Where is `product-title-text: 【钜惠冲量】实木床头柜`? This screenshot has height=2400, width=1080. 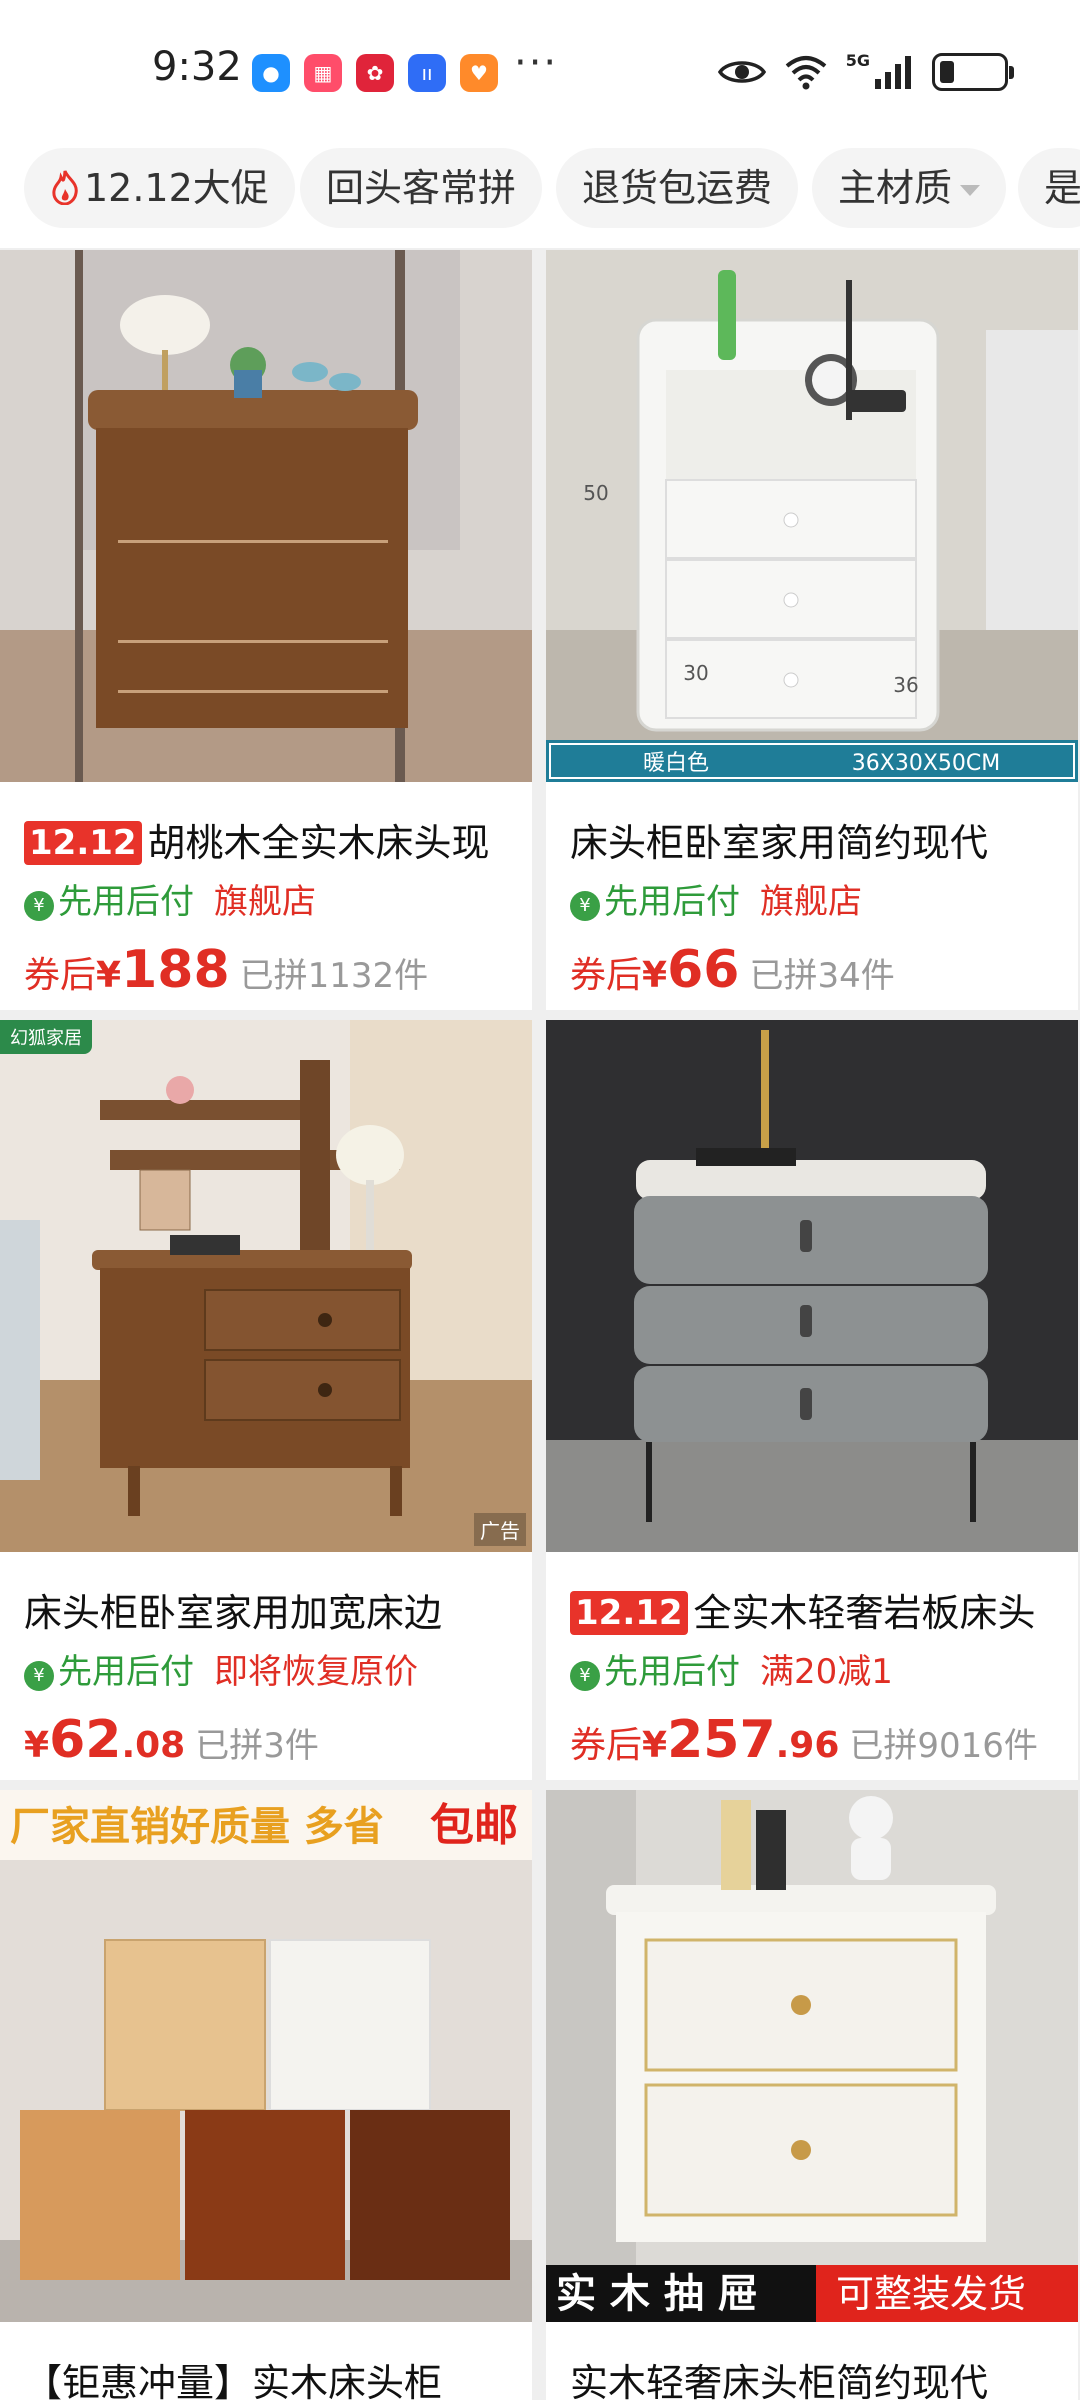 product-title-text: 【钜惠冲量】实木床头柜 is located at coordinates (233, 2380).